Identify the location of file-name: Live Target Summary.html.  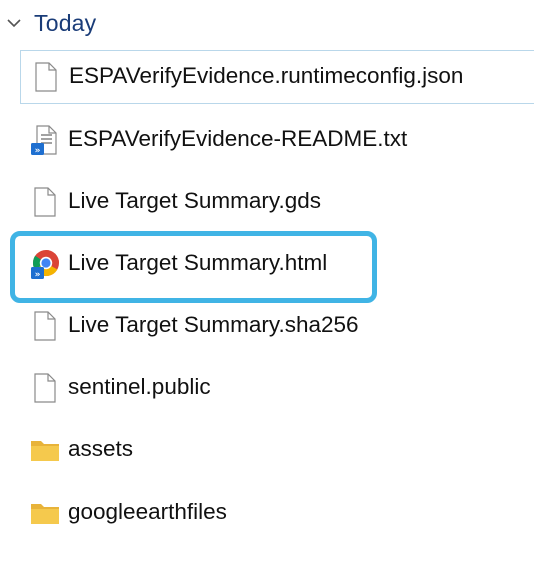
(198, 262).